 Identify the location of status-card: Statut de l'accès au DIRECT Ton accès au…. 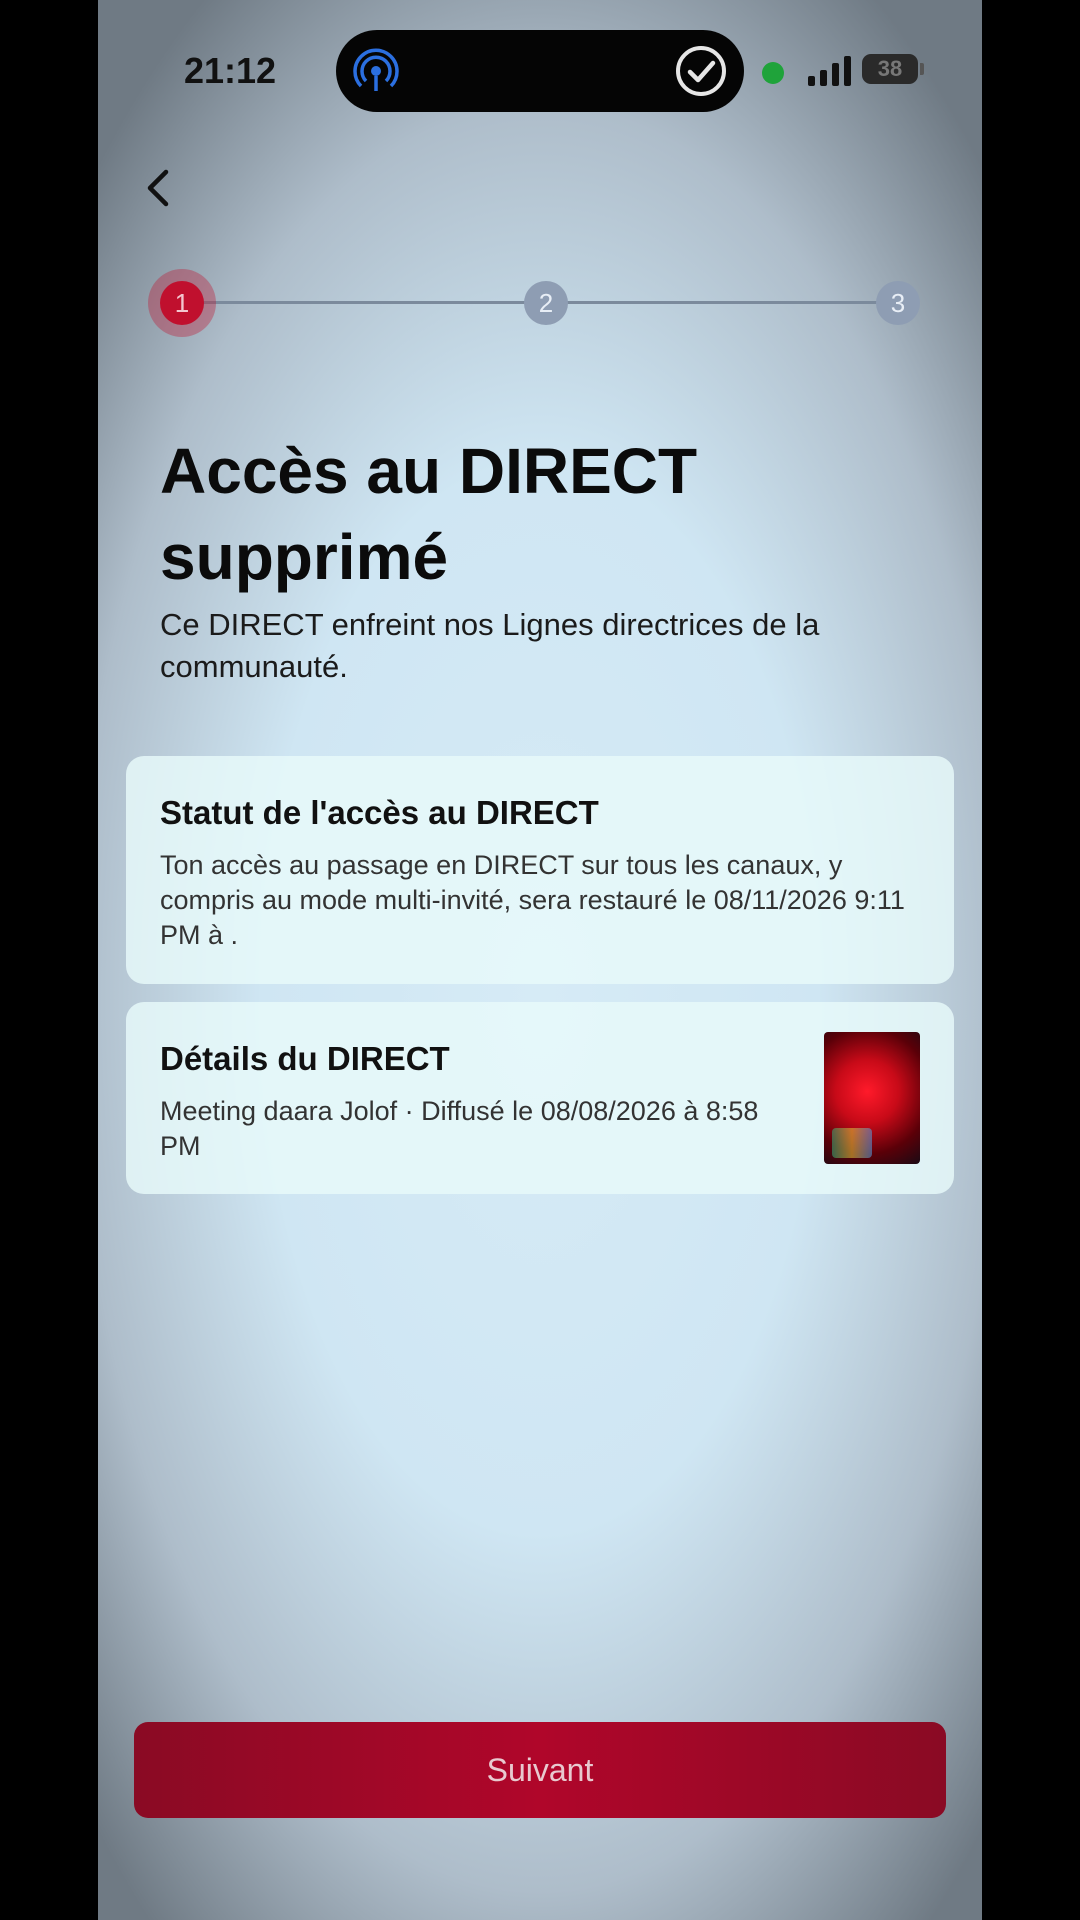
(540, 870).